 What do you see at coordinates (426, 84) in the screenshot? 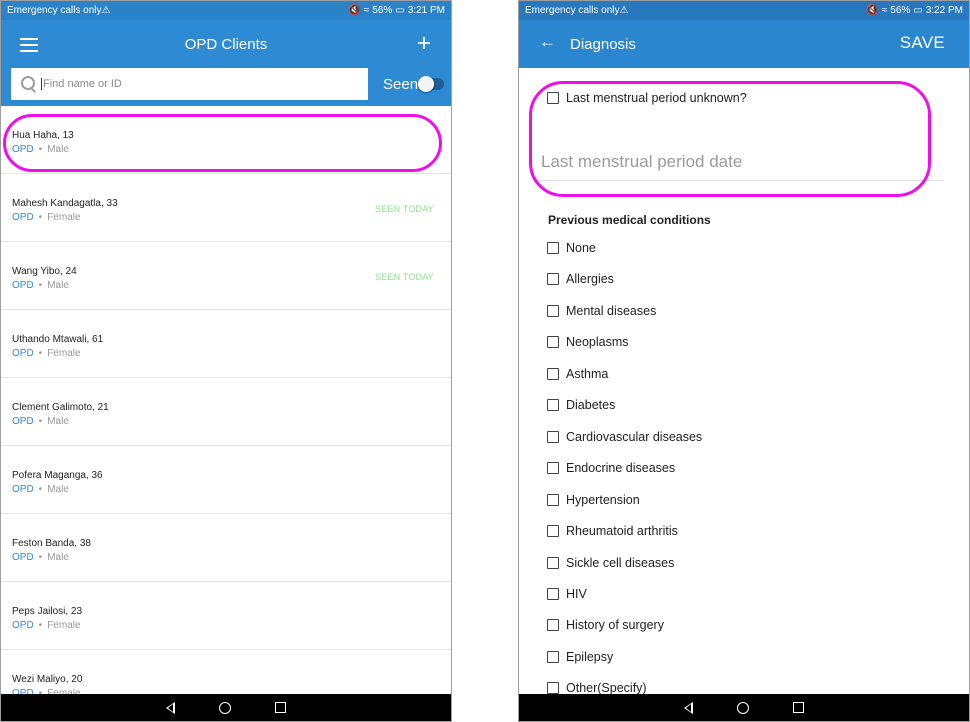
I see `toggle-knob` at bounding box center [426, 84].